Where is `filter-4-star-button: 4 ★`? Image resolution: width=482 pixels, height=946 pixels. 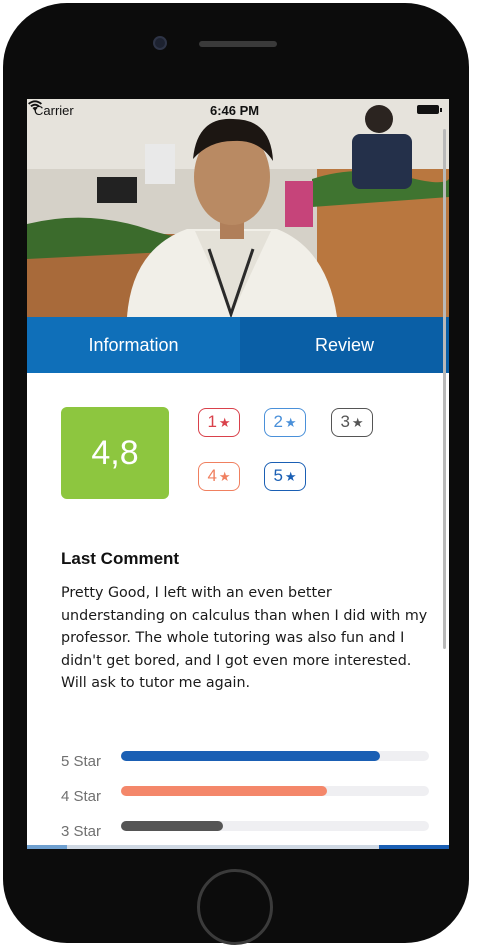 filter-4-star-button: 4 ★ is located at coordinates (219, 476).